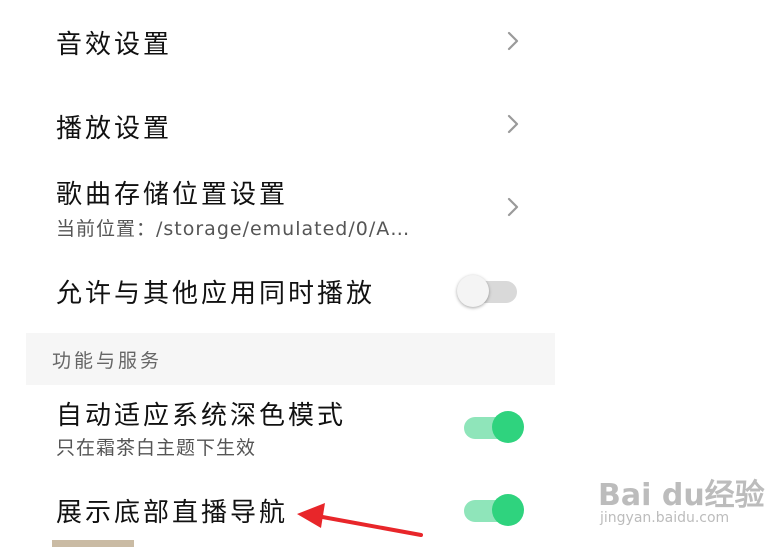 The height and width of the screenshot is (547, 781). What do you see at coordinates (280, 40) in the screenshot?
I see `sound-effects-settings-row: 音效设置` at bounding box center [280, 40].